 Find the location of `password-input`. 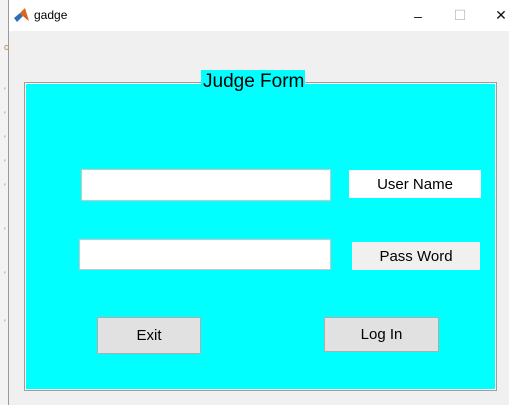

password-input is located at coordinates (205, 254).